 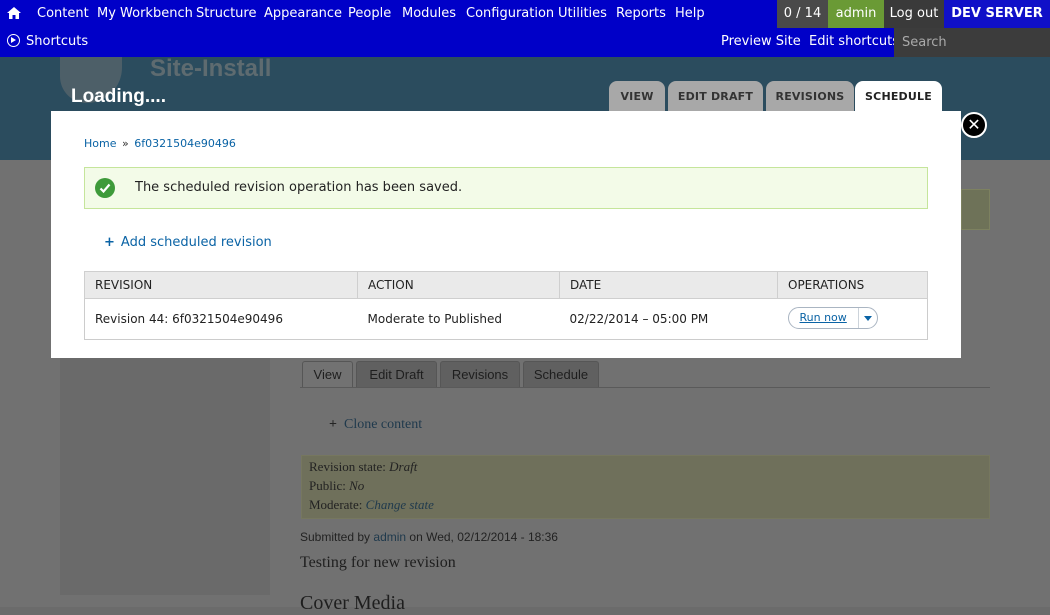 I want to click on cell-action: Moderate to Published, so click(x=458, y=319).